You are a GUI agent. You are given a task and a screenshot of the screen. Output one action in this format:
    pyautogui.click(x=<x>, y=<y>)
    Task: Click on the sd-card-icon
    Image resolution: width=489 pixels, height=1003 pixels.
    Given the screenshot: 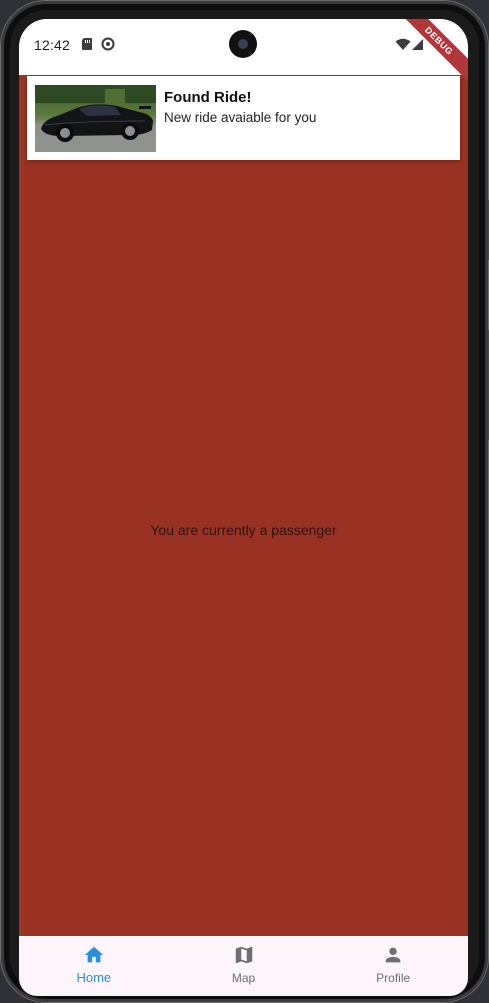 What is the action you would take?
    pyautogui.click(x=88, y=44)
    